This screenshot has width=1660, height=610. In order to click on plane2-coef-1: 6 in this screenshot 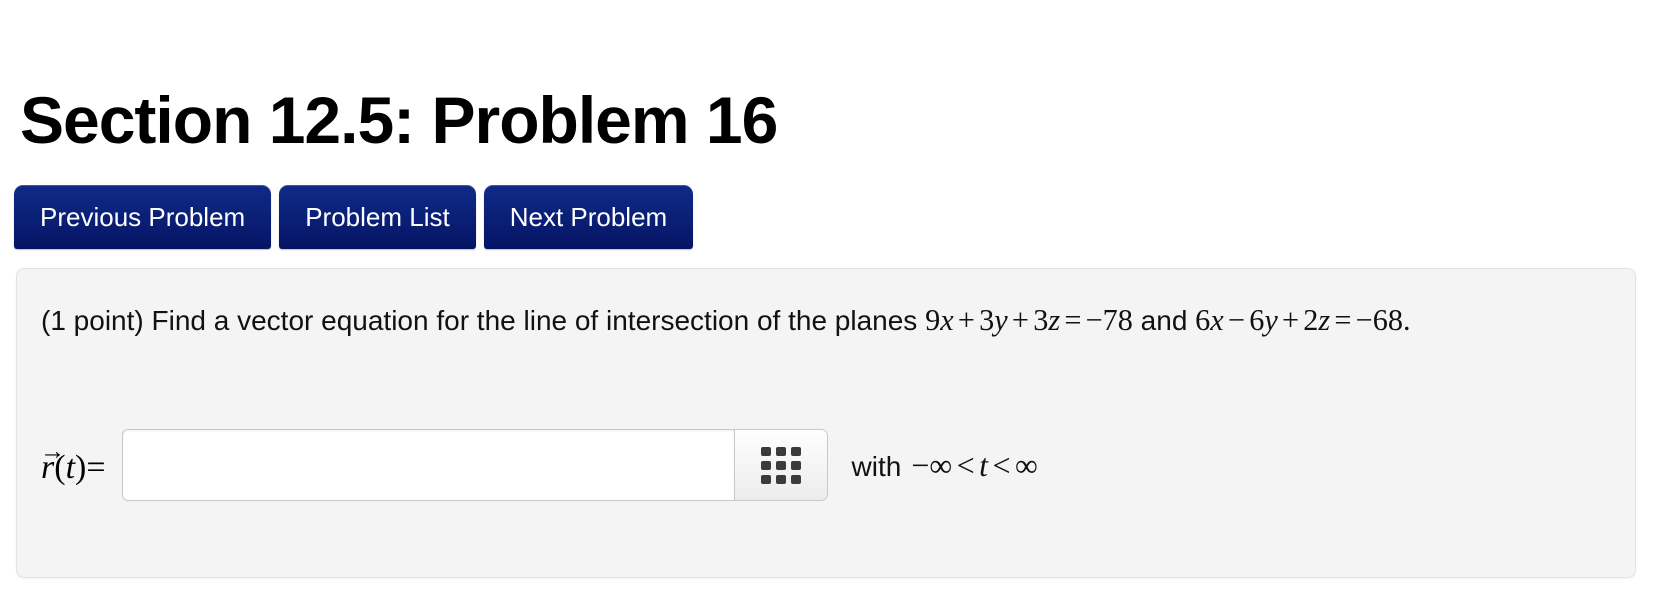, I will do `click(1203, 320)`.